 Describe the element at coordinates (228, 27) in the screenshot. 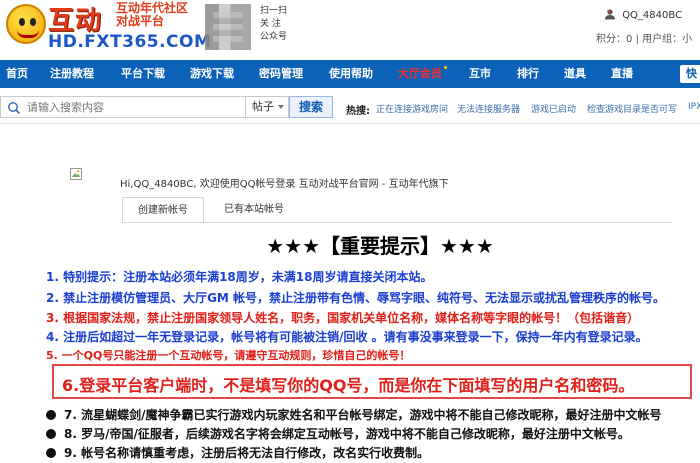

I see `qr-code-image` at that location.